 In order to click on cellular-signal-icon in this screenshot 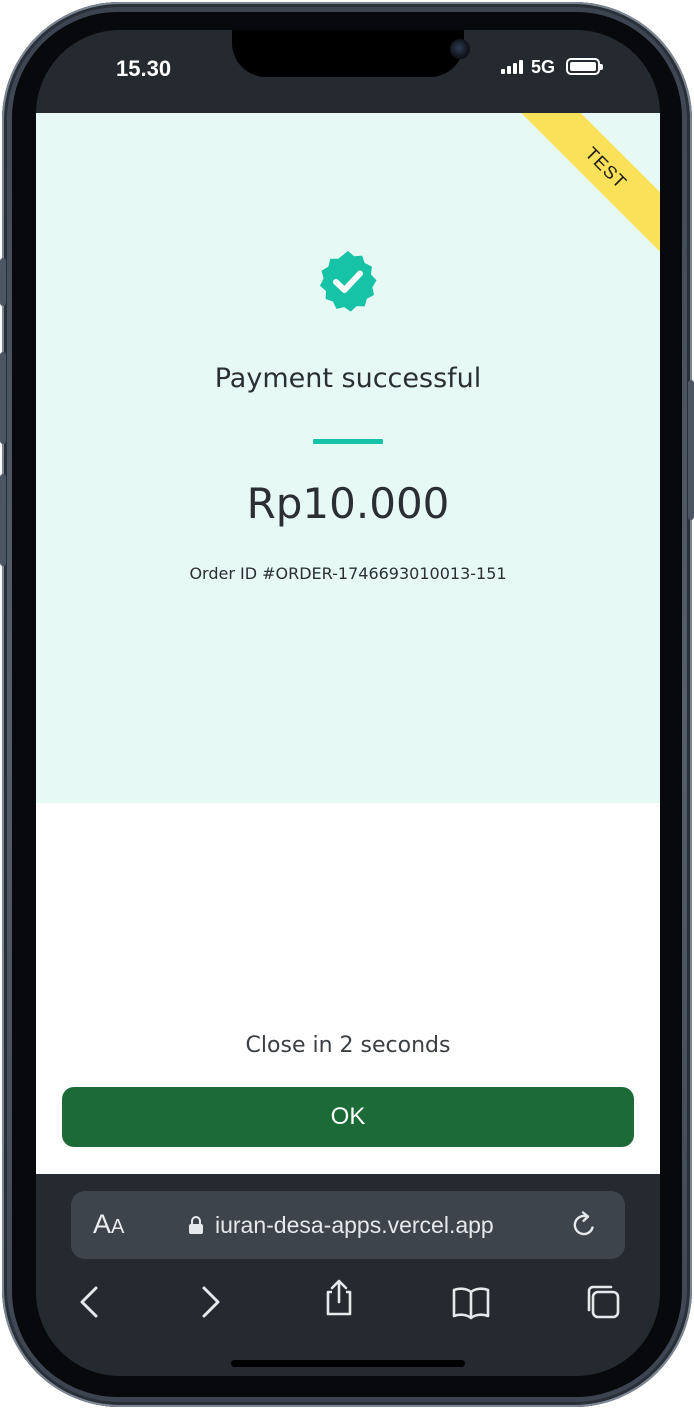, I will do `click(512, 67)`.